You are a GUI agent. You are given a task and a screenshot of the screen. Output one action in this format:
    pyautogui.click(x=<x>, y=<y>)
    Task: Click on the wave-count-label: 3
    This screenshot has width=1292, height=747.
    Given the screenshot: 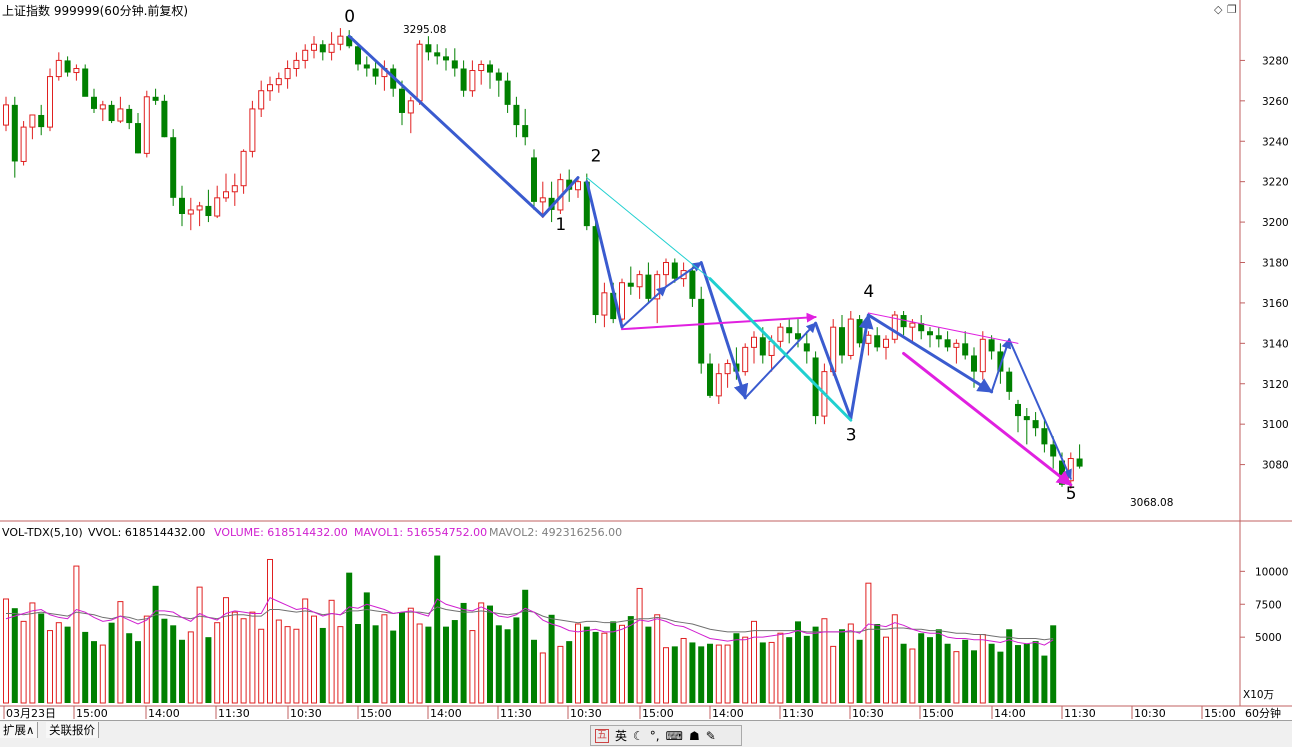 What is the action you would take?
    pyautogui.click(x=851, y=435)
    